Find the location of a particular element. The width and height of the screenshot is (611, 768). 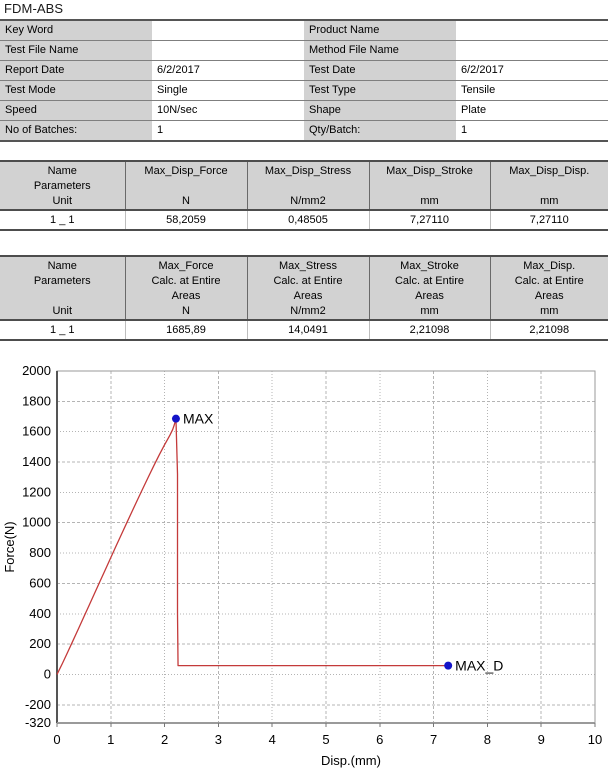

annotation-label-max: MAX is located at coordinates (198, 419).